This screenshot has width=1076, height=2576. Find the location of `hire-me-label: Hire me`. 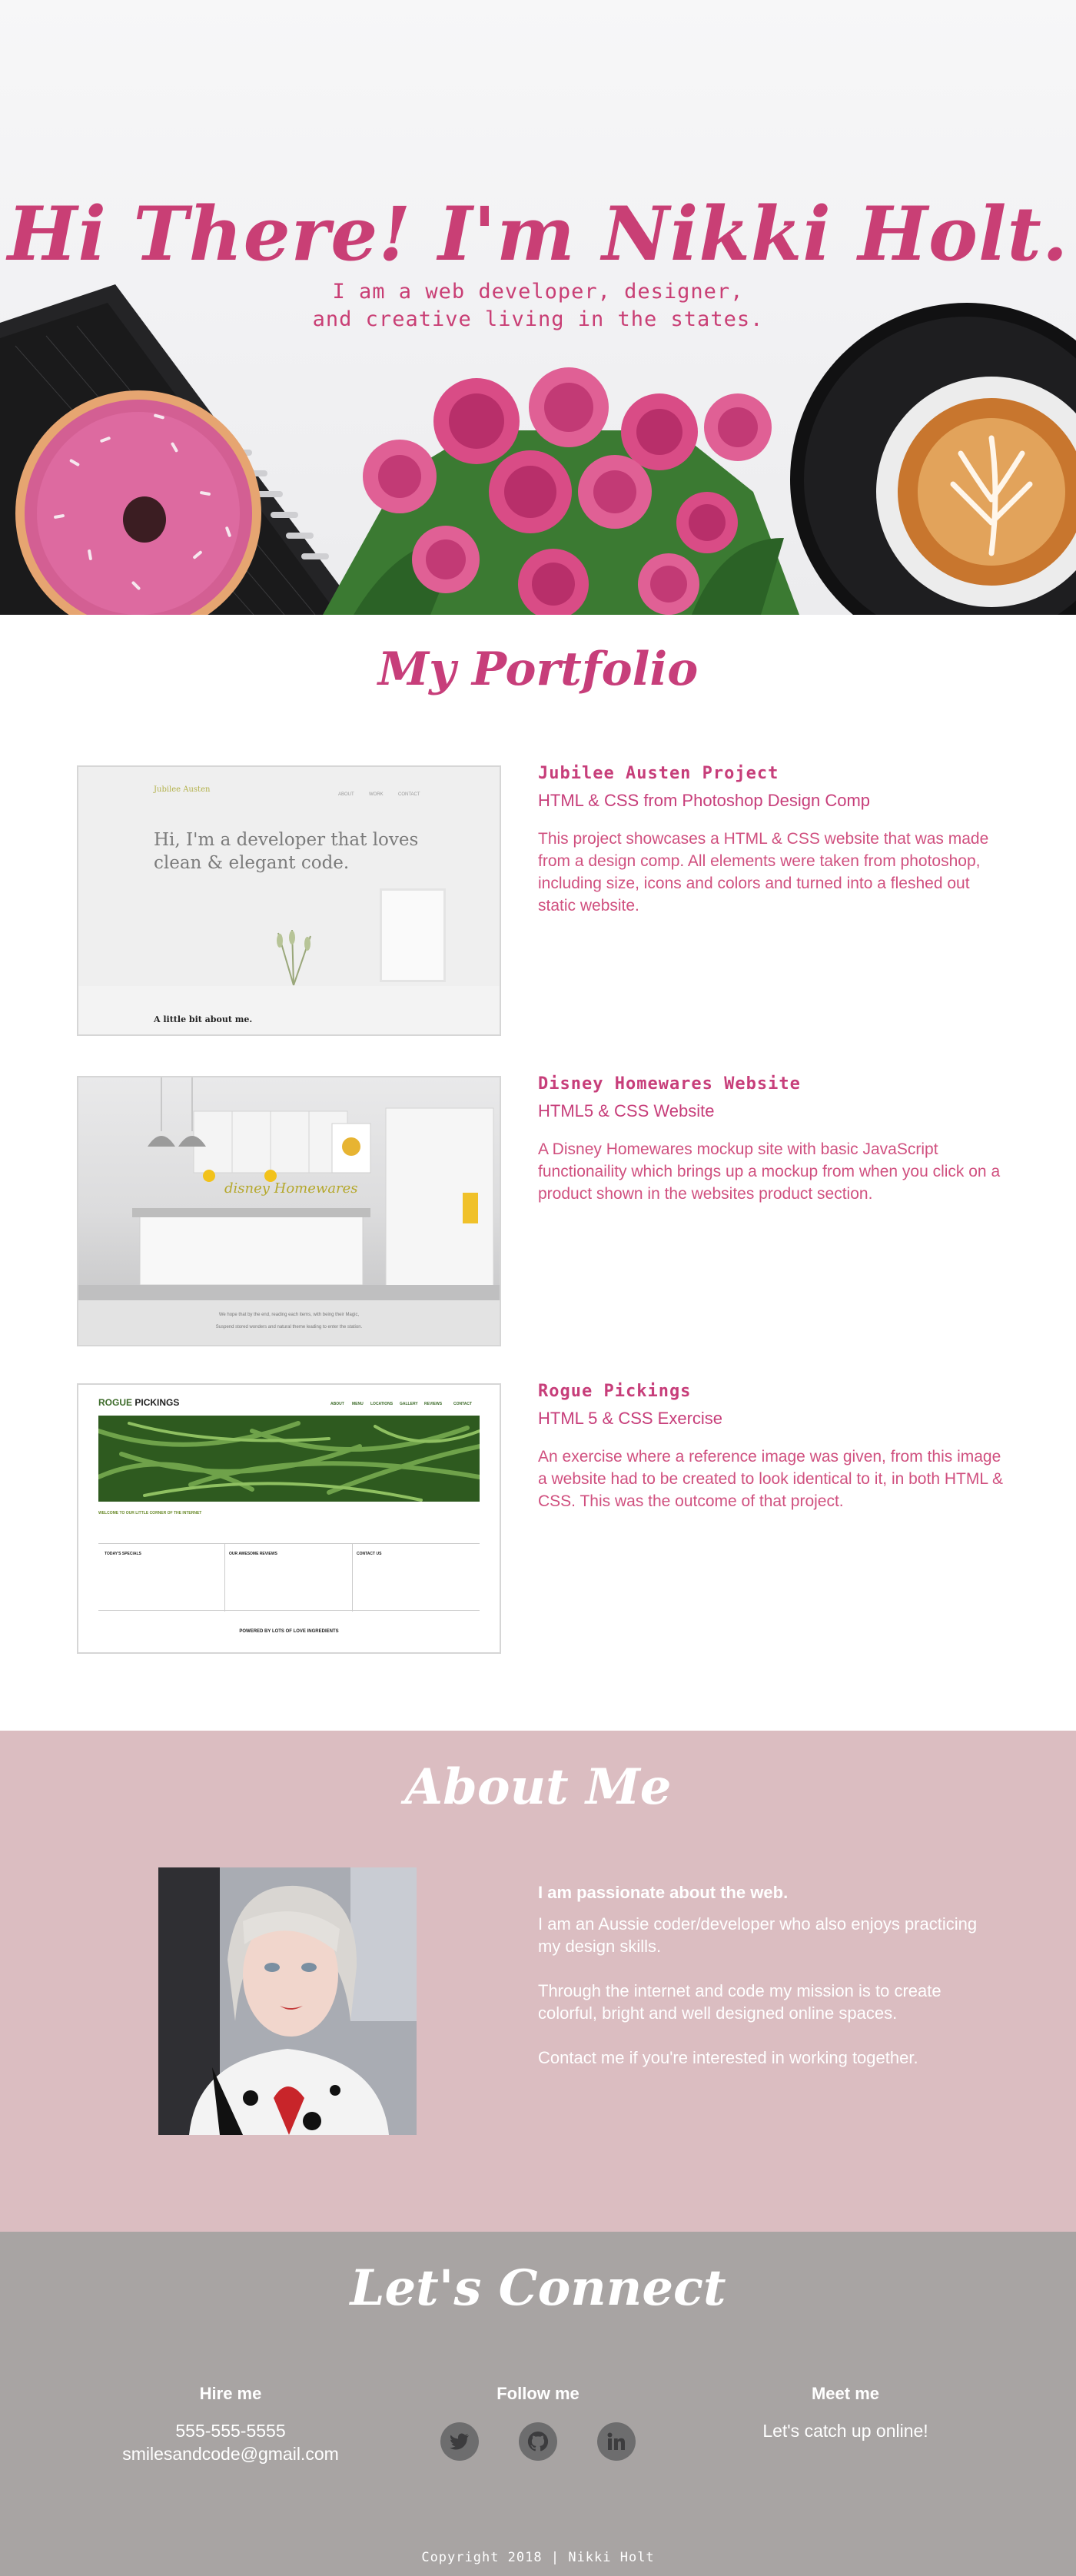

hire-me-label: Hire me is located at coordinates (230, 2393).